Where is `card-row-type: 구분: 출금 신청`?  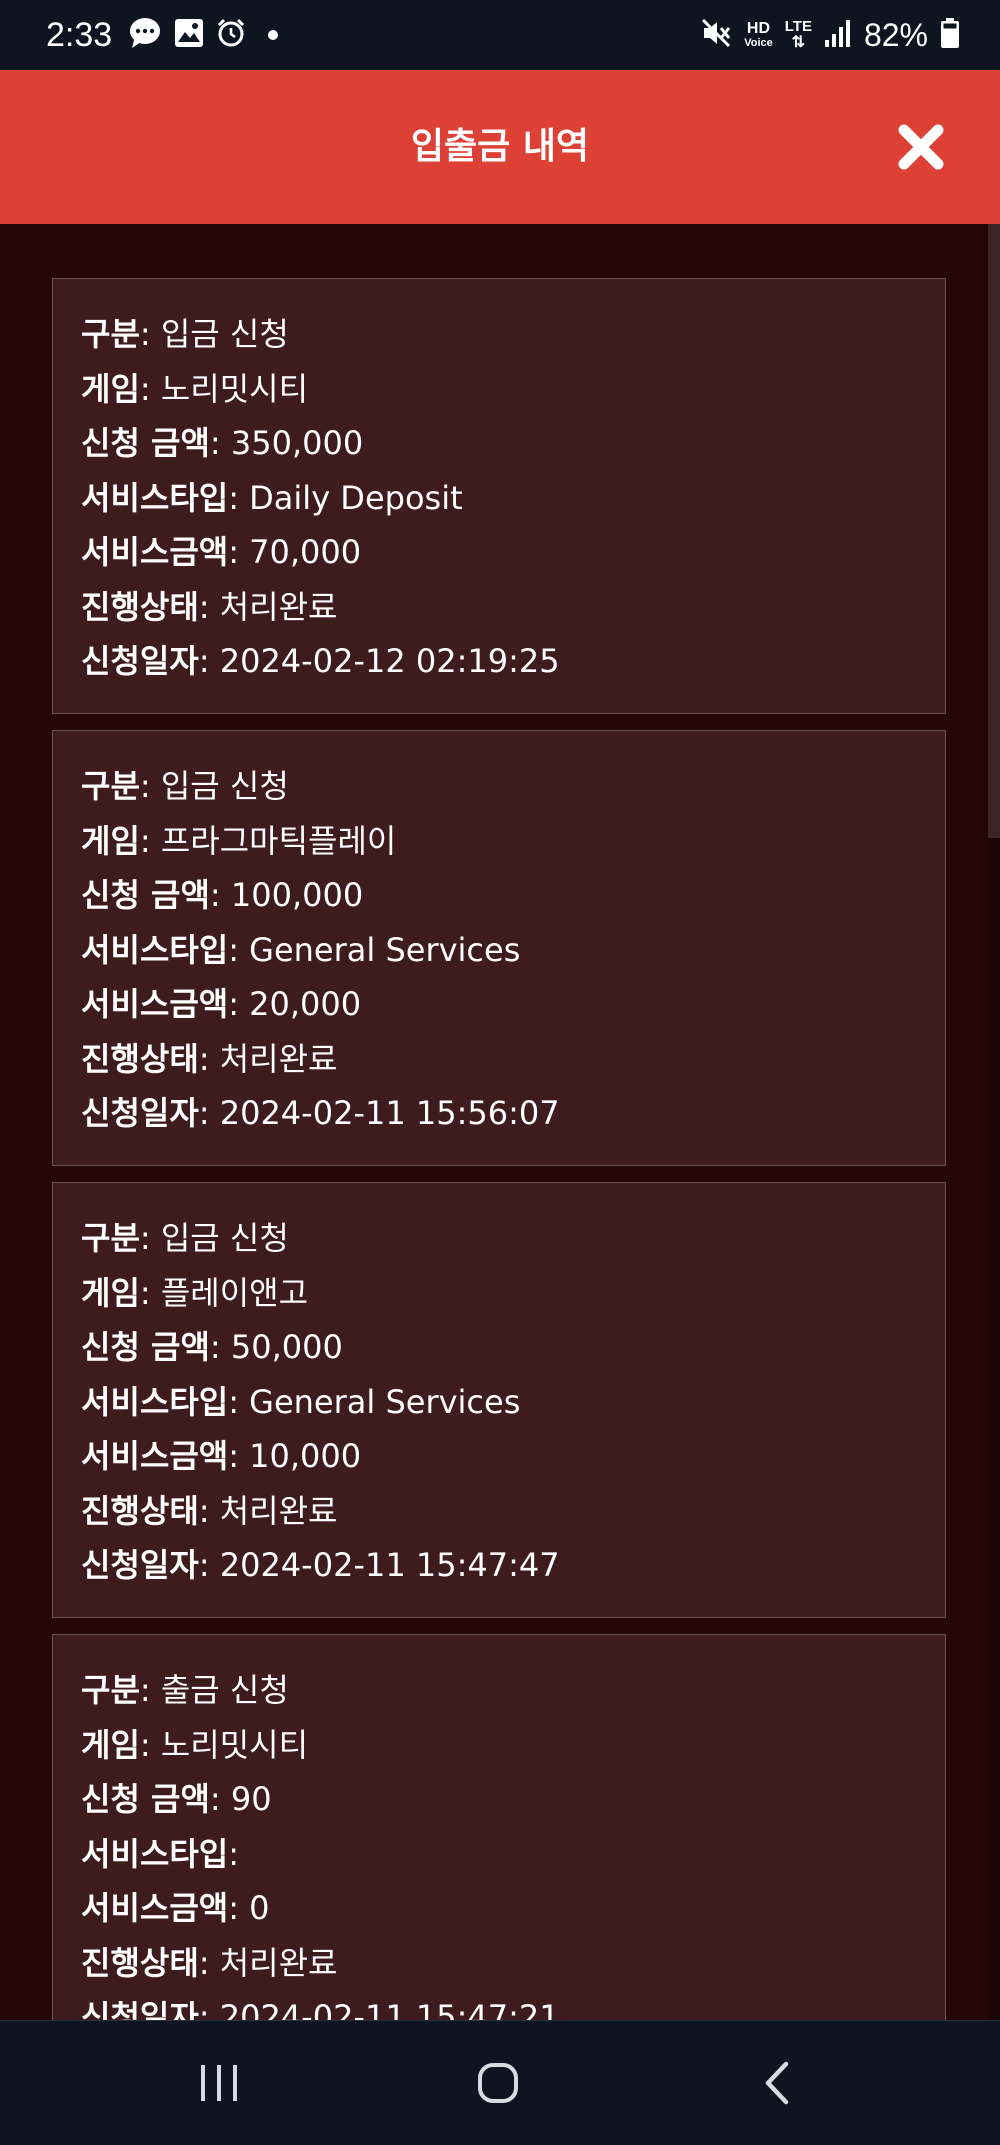
card-row-type: 구분: 출금 신청 is located at coordinates (185, 1690).